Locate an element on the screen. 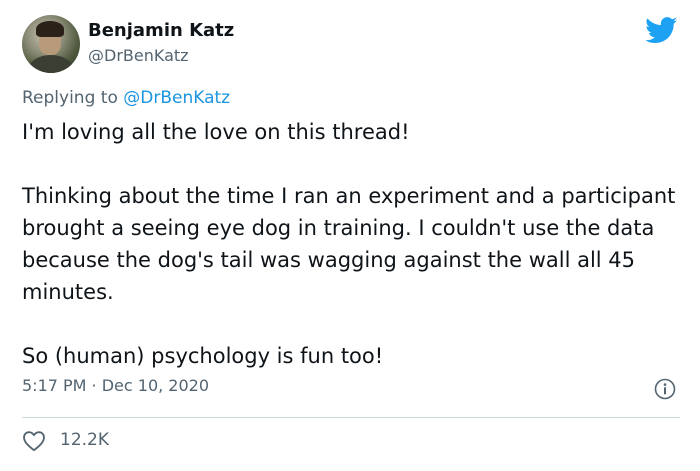  avatar-shoulders is located at coordinates (51, 64).